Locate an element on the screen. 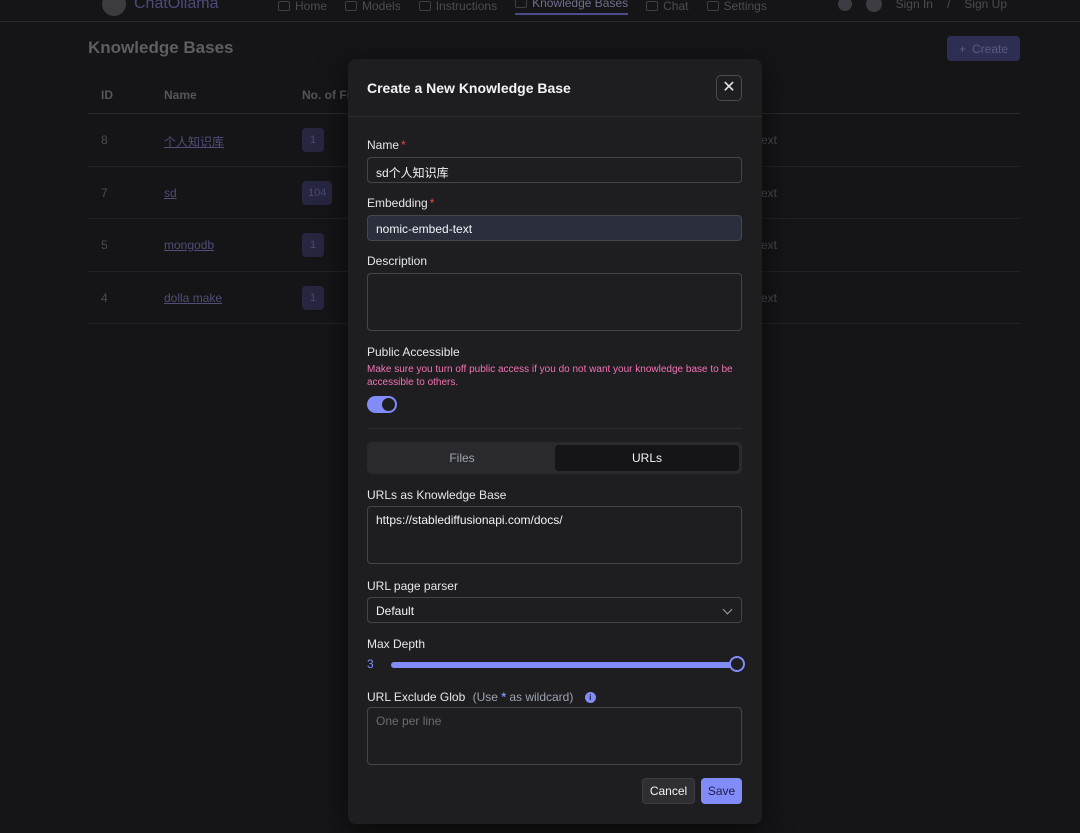  chevron-down-icon is located at coordinates (727, 609).